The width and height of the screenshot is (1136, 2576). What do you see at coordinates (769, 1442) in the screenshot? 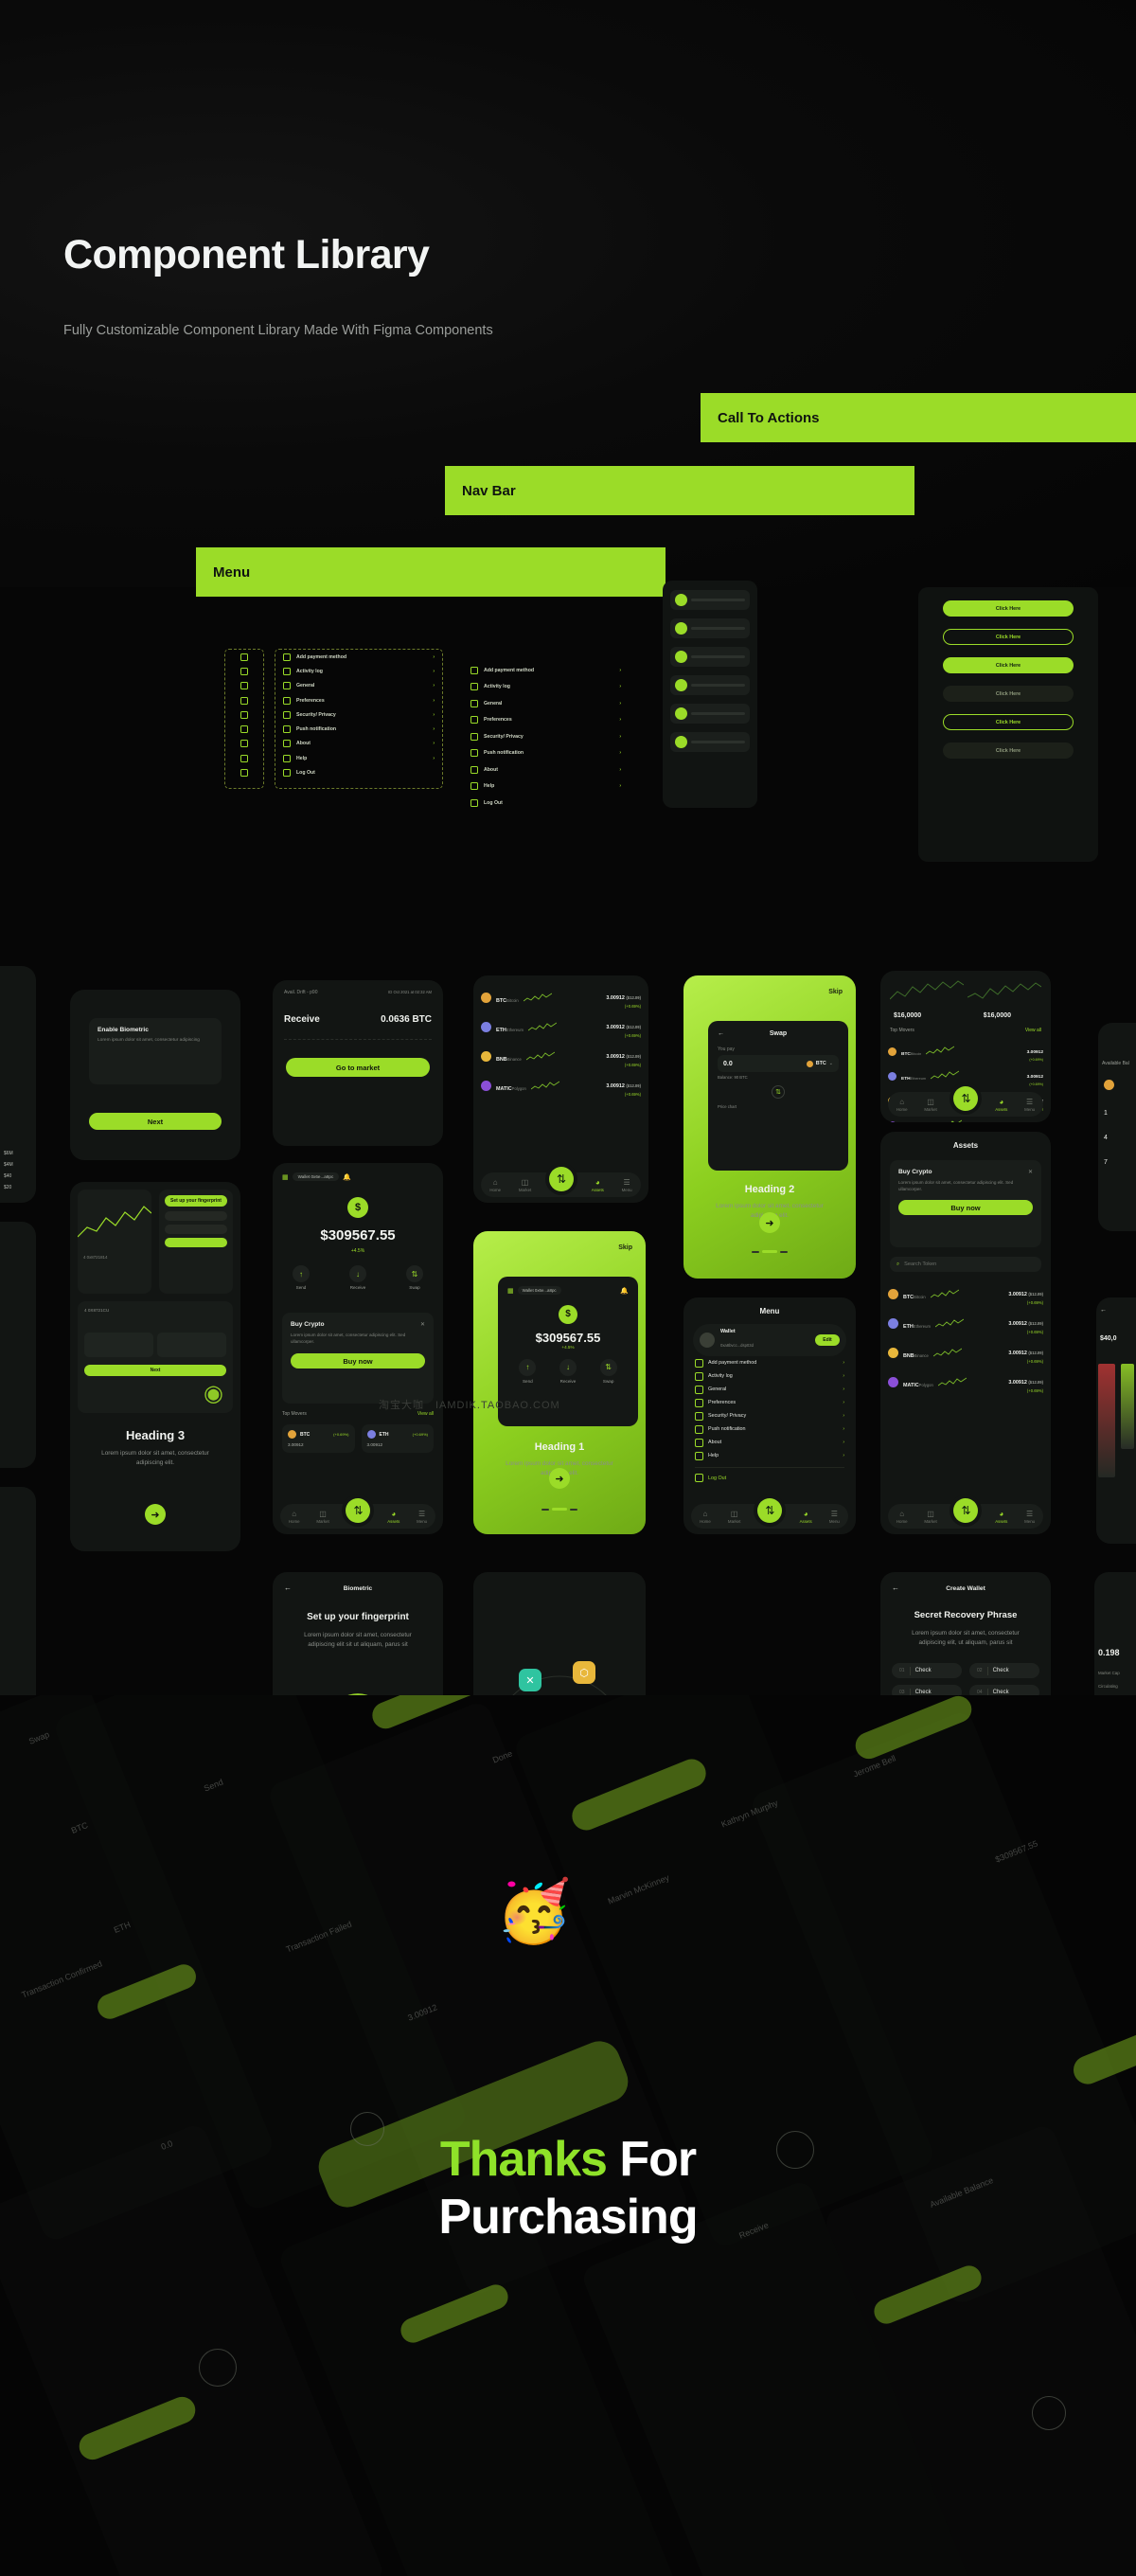
I see `menu-screen-item-6: About ›` at bounding box center [769, 1442].